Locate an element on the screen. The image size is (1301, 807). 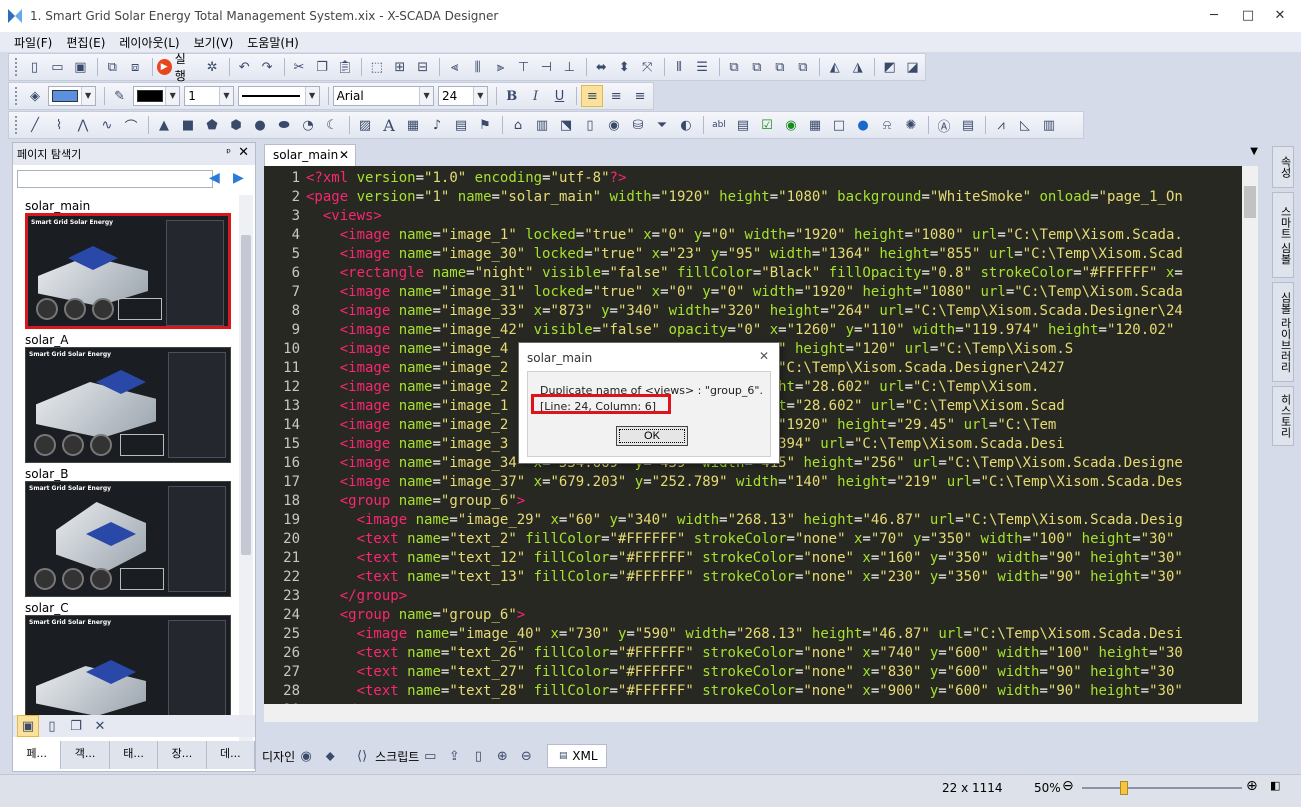
line-chart-icon: ⩘ is located at coordinates (1001, 125).